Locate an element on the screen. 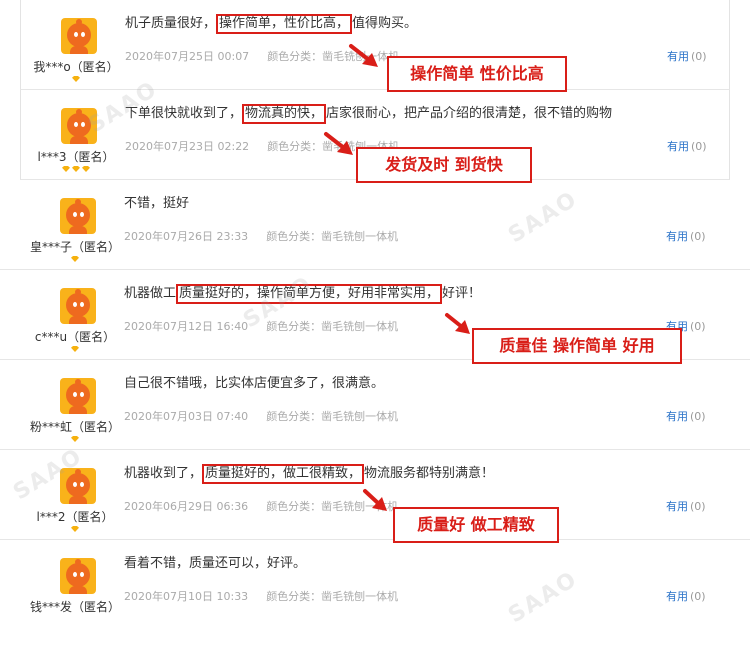 This screenshot has height=667, width=750. arrow-4-shaft is located at coordinates (372, 497).